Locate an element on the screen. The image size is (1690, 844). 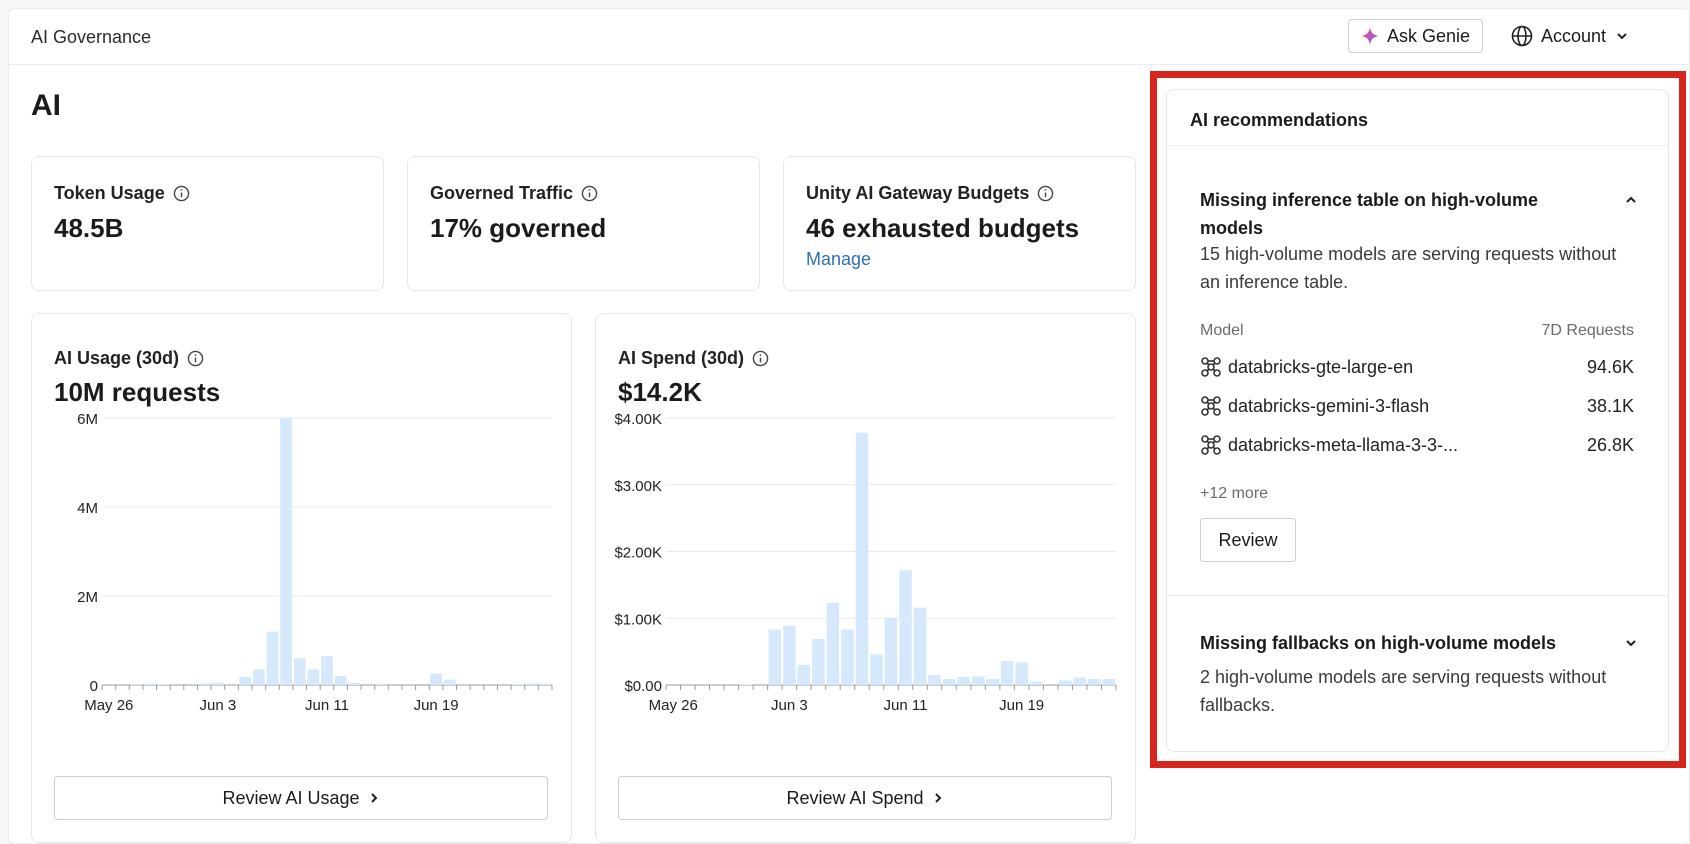
globe-icon is located at coordinates (1522, 36).